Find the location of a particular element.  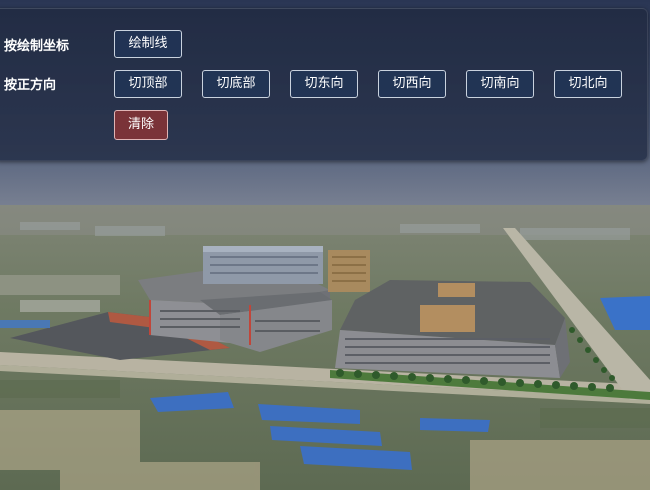

office-tower is located at coordinates (263, 265).